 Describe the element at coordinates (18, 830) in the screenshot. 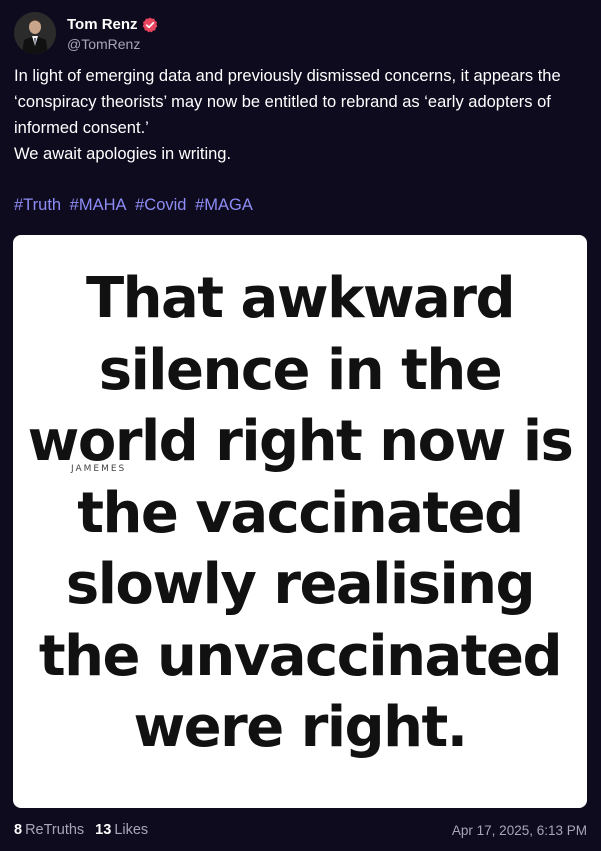

I see `retruths-count: 8` at that location.